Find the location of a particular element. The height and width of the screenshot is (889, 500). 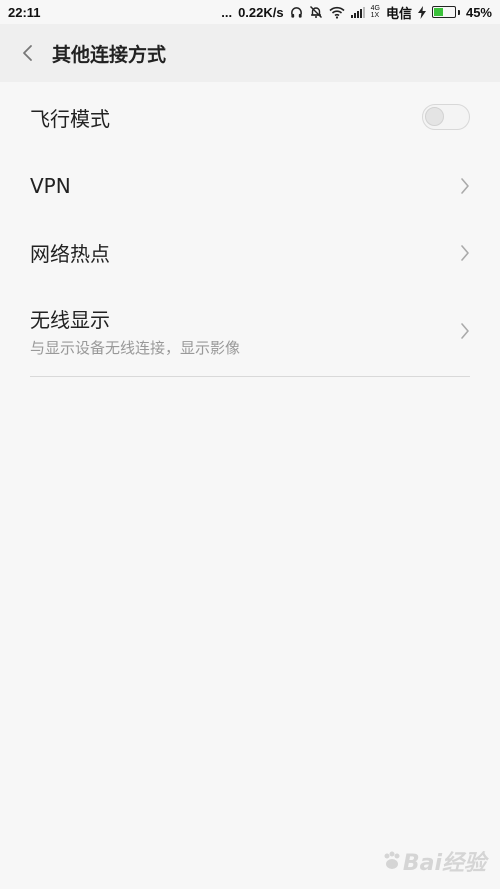

status-icons: ... 0.22K/s 4G 1X 电信 45% is located at coordinates (356, 12).